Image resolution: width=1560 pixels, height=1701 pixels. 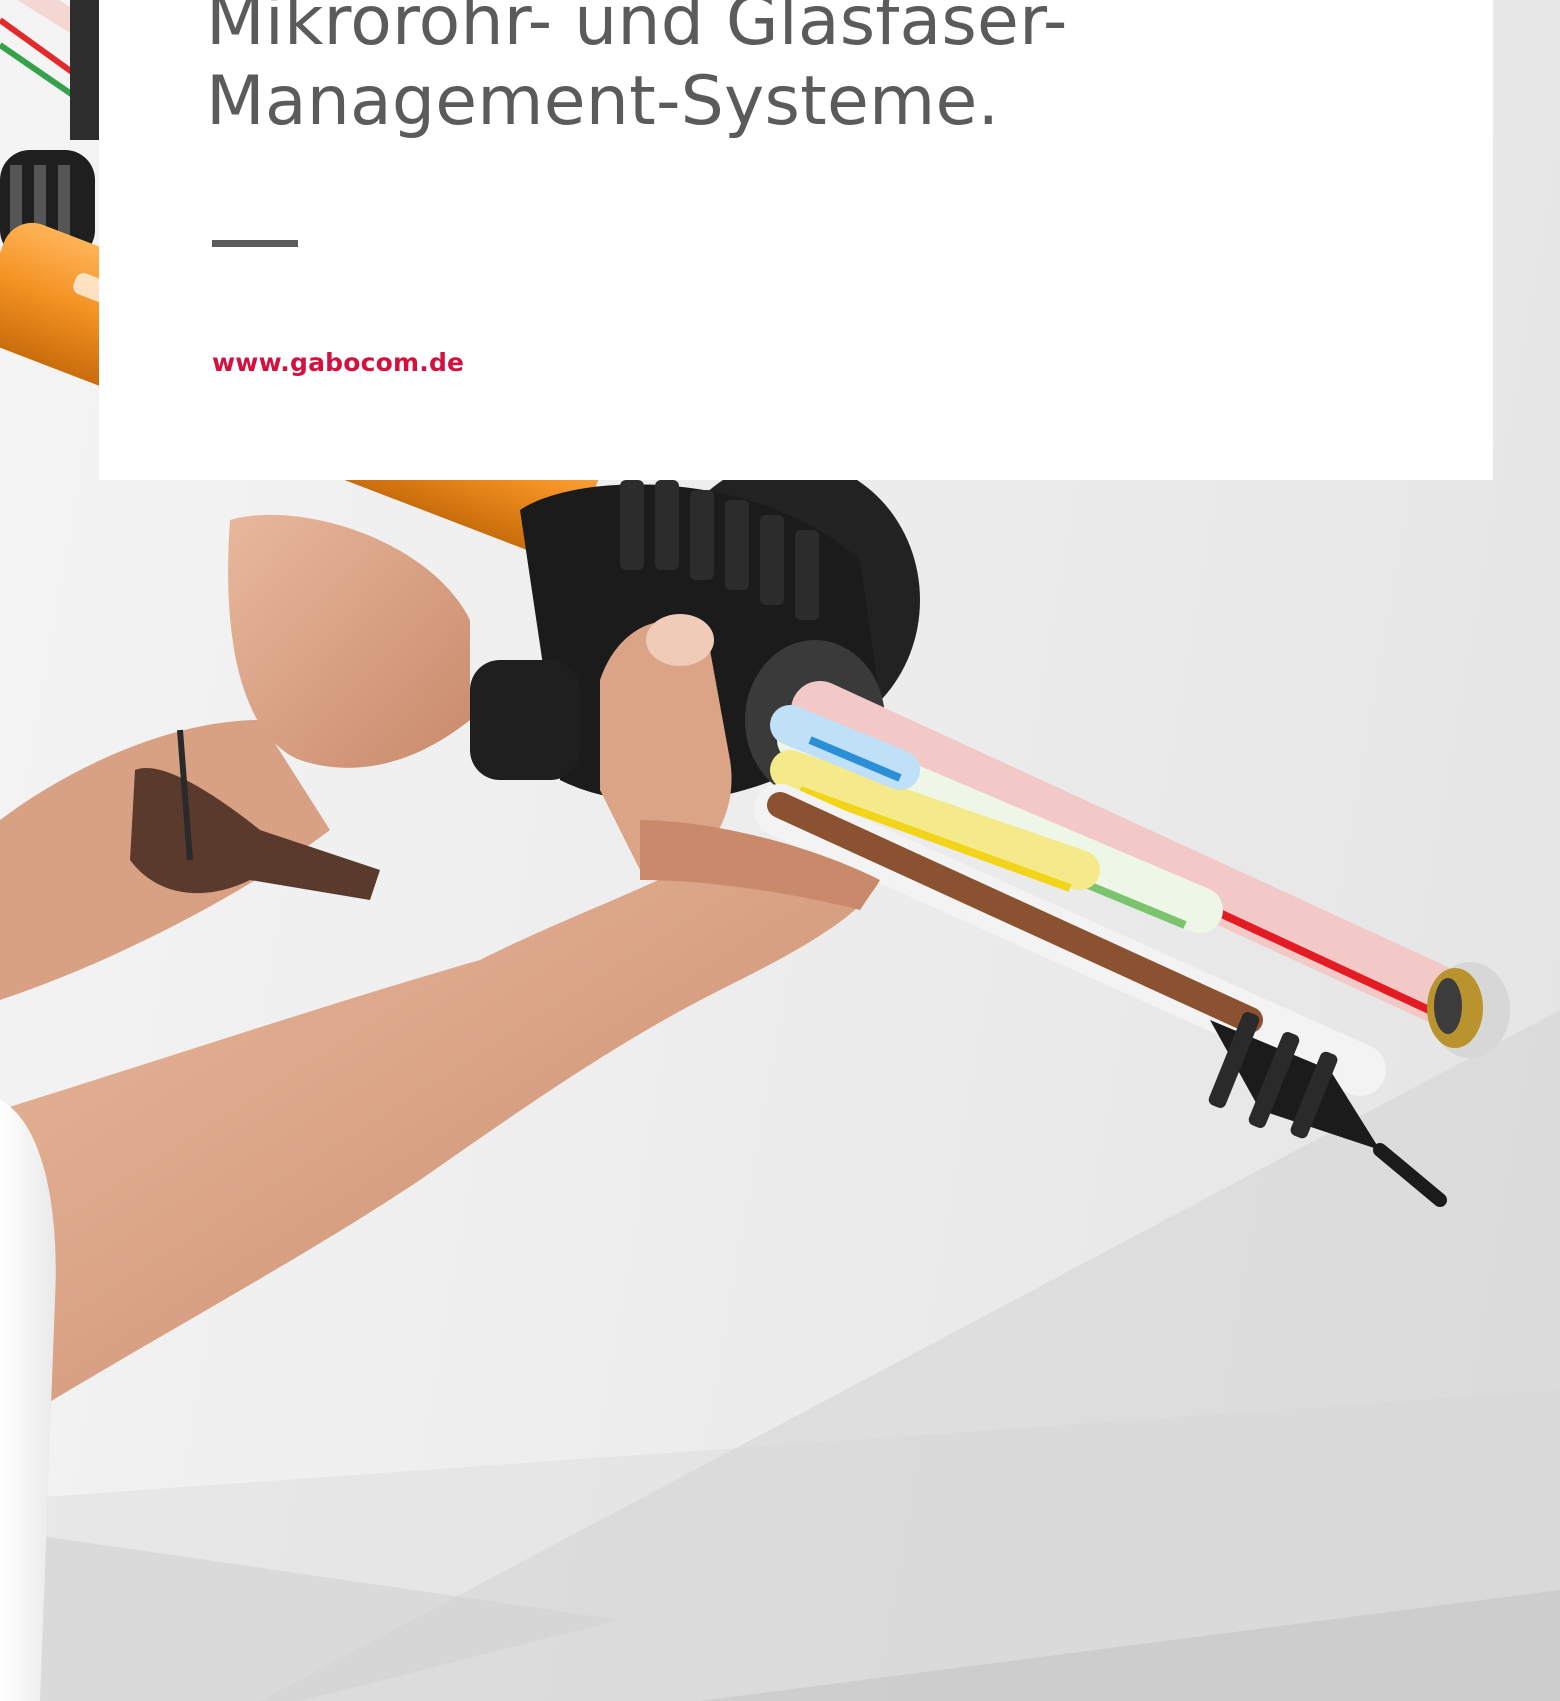 I want to click on headline-line-2: Management-Systeme., so click(x=603, y=101).